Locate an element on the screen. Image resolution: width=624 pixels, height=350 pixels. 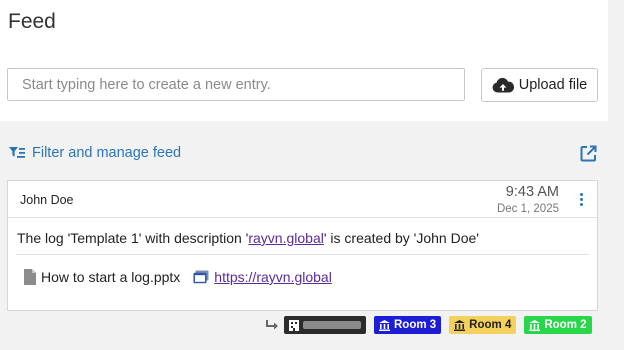
entry-time: 9:43 AM is located at coordinates (532, 192).